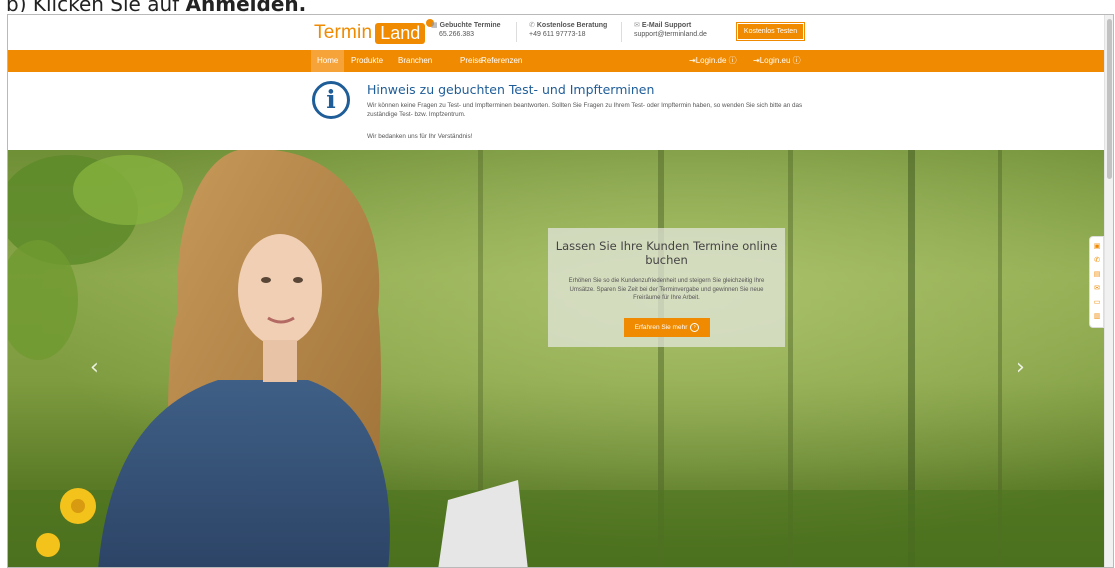 This screenshot has width=1115, height=568. Describe the element at coordinates (1097, 275) in the screenshot. I see `print-icon: ▤` at that location.